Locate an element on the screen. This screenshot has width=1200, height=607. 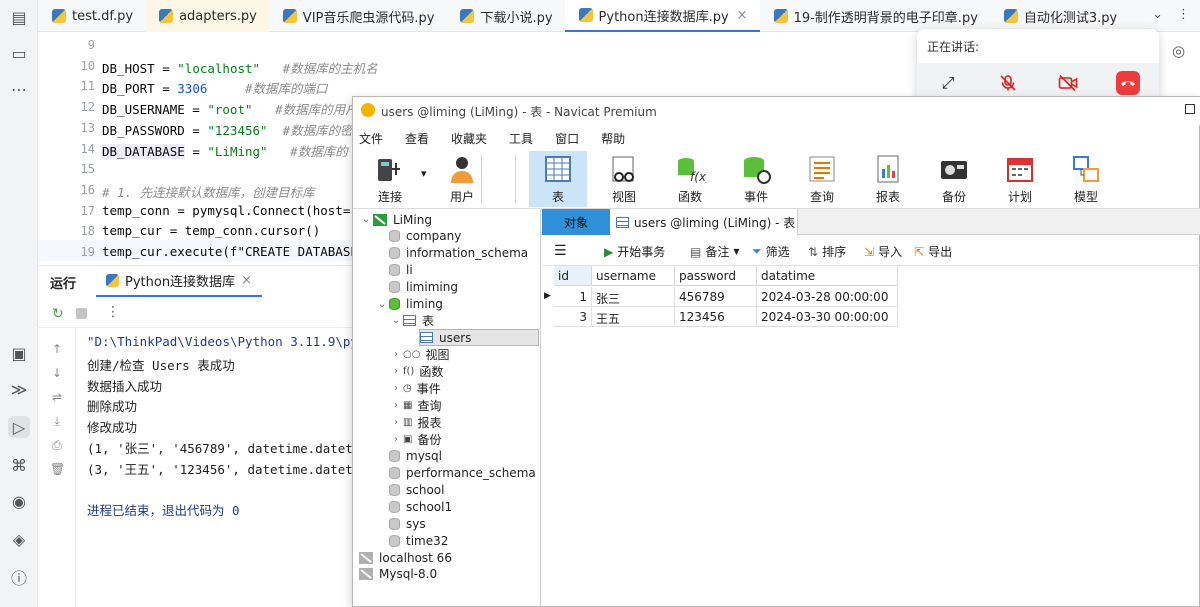
column-header-password: password is located at coordinates (716, 276).